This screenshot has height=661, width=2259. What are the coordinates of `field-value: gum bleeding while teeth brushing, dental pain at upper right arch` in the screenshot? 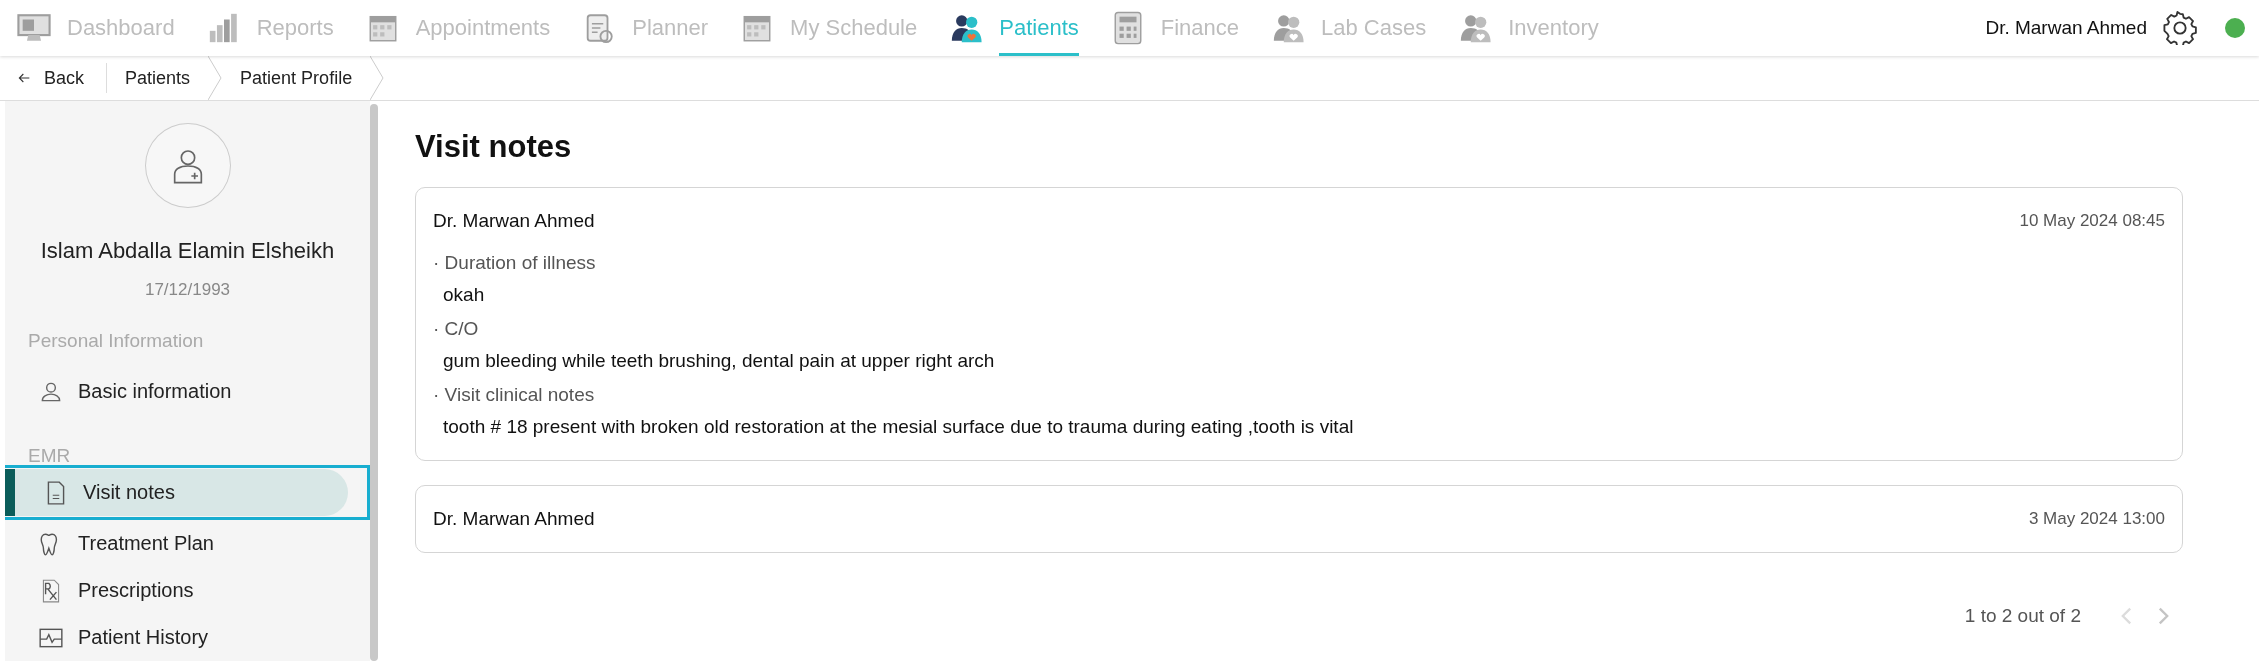 It's located at (719, 361).